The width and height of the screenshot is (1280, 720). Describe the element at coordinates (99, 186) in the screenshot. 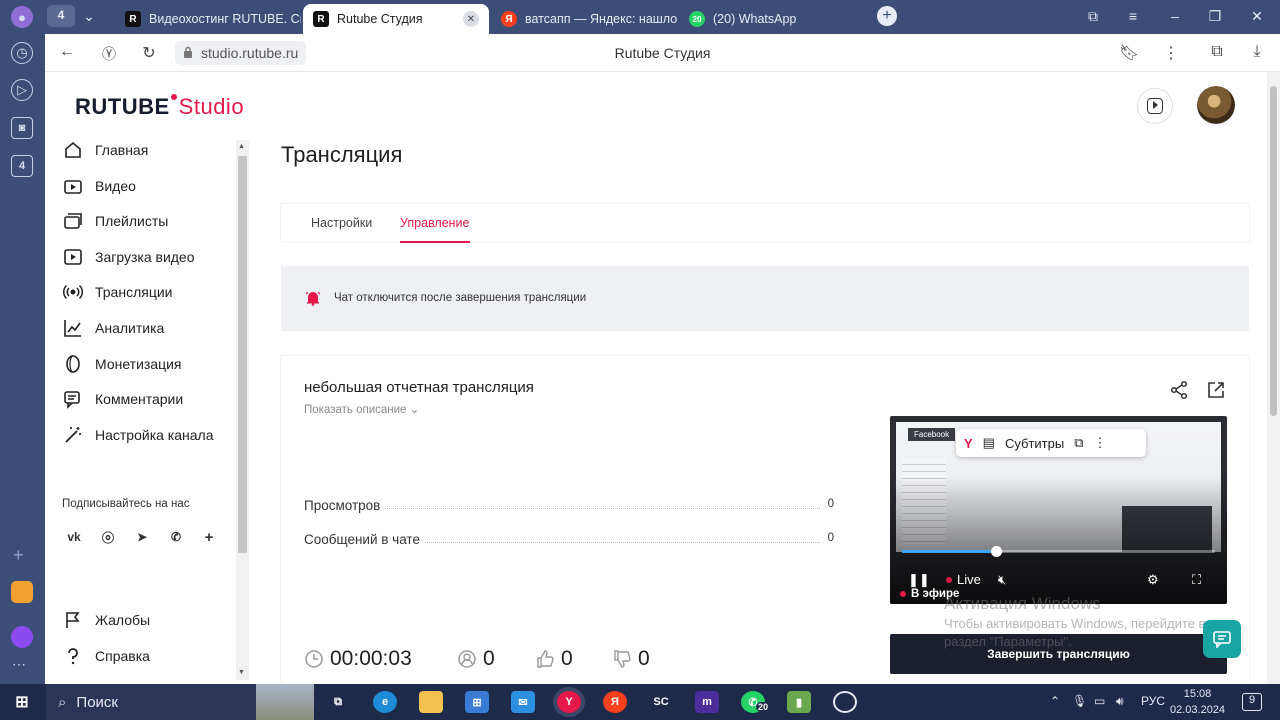

I see `sidebar-item-video: Видео` at that location.